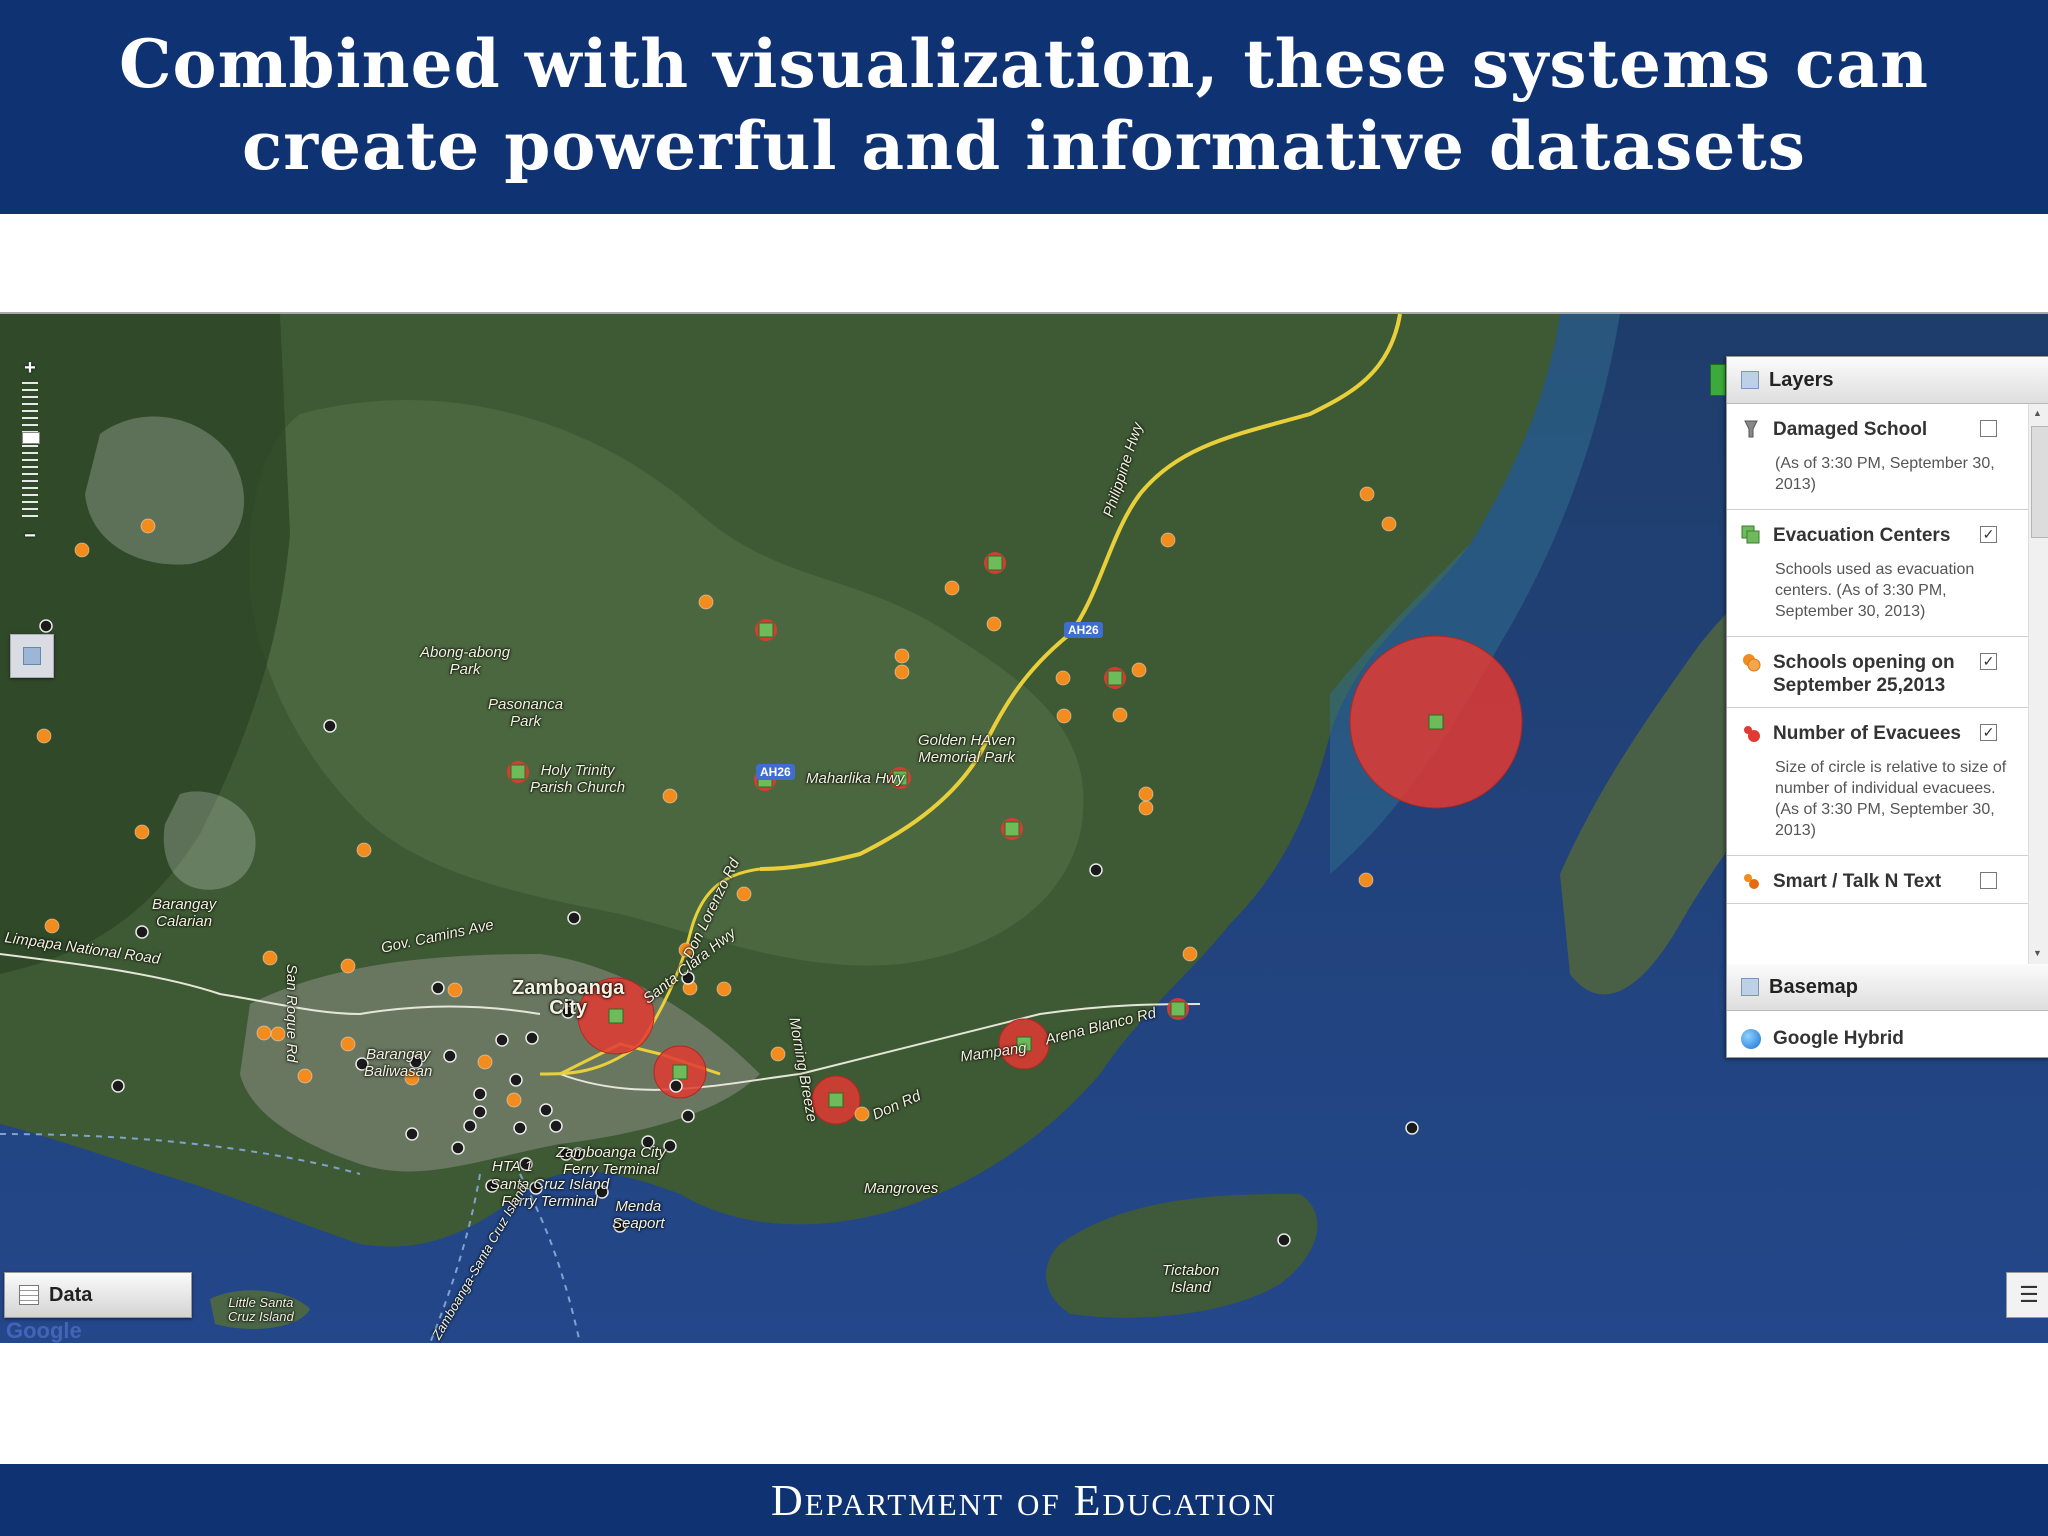 This screenshot has height=1536, width=2048. I want to click on basemap-option: Google Hybrid, so click(1887, 1039).